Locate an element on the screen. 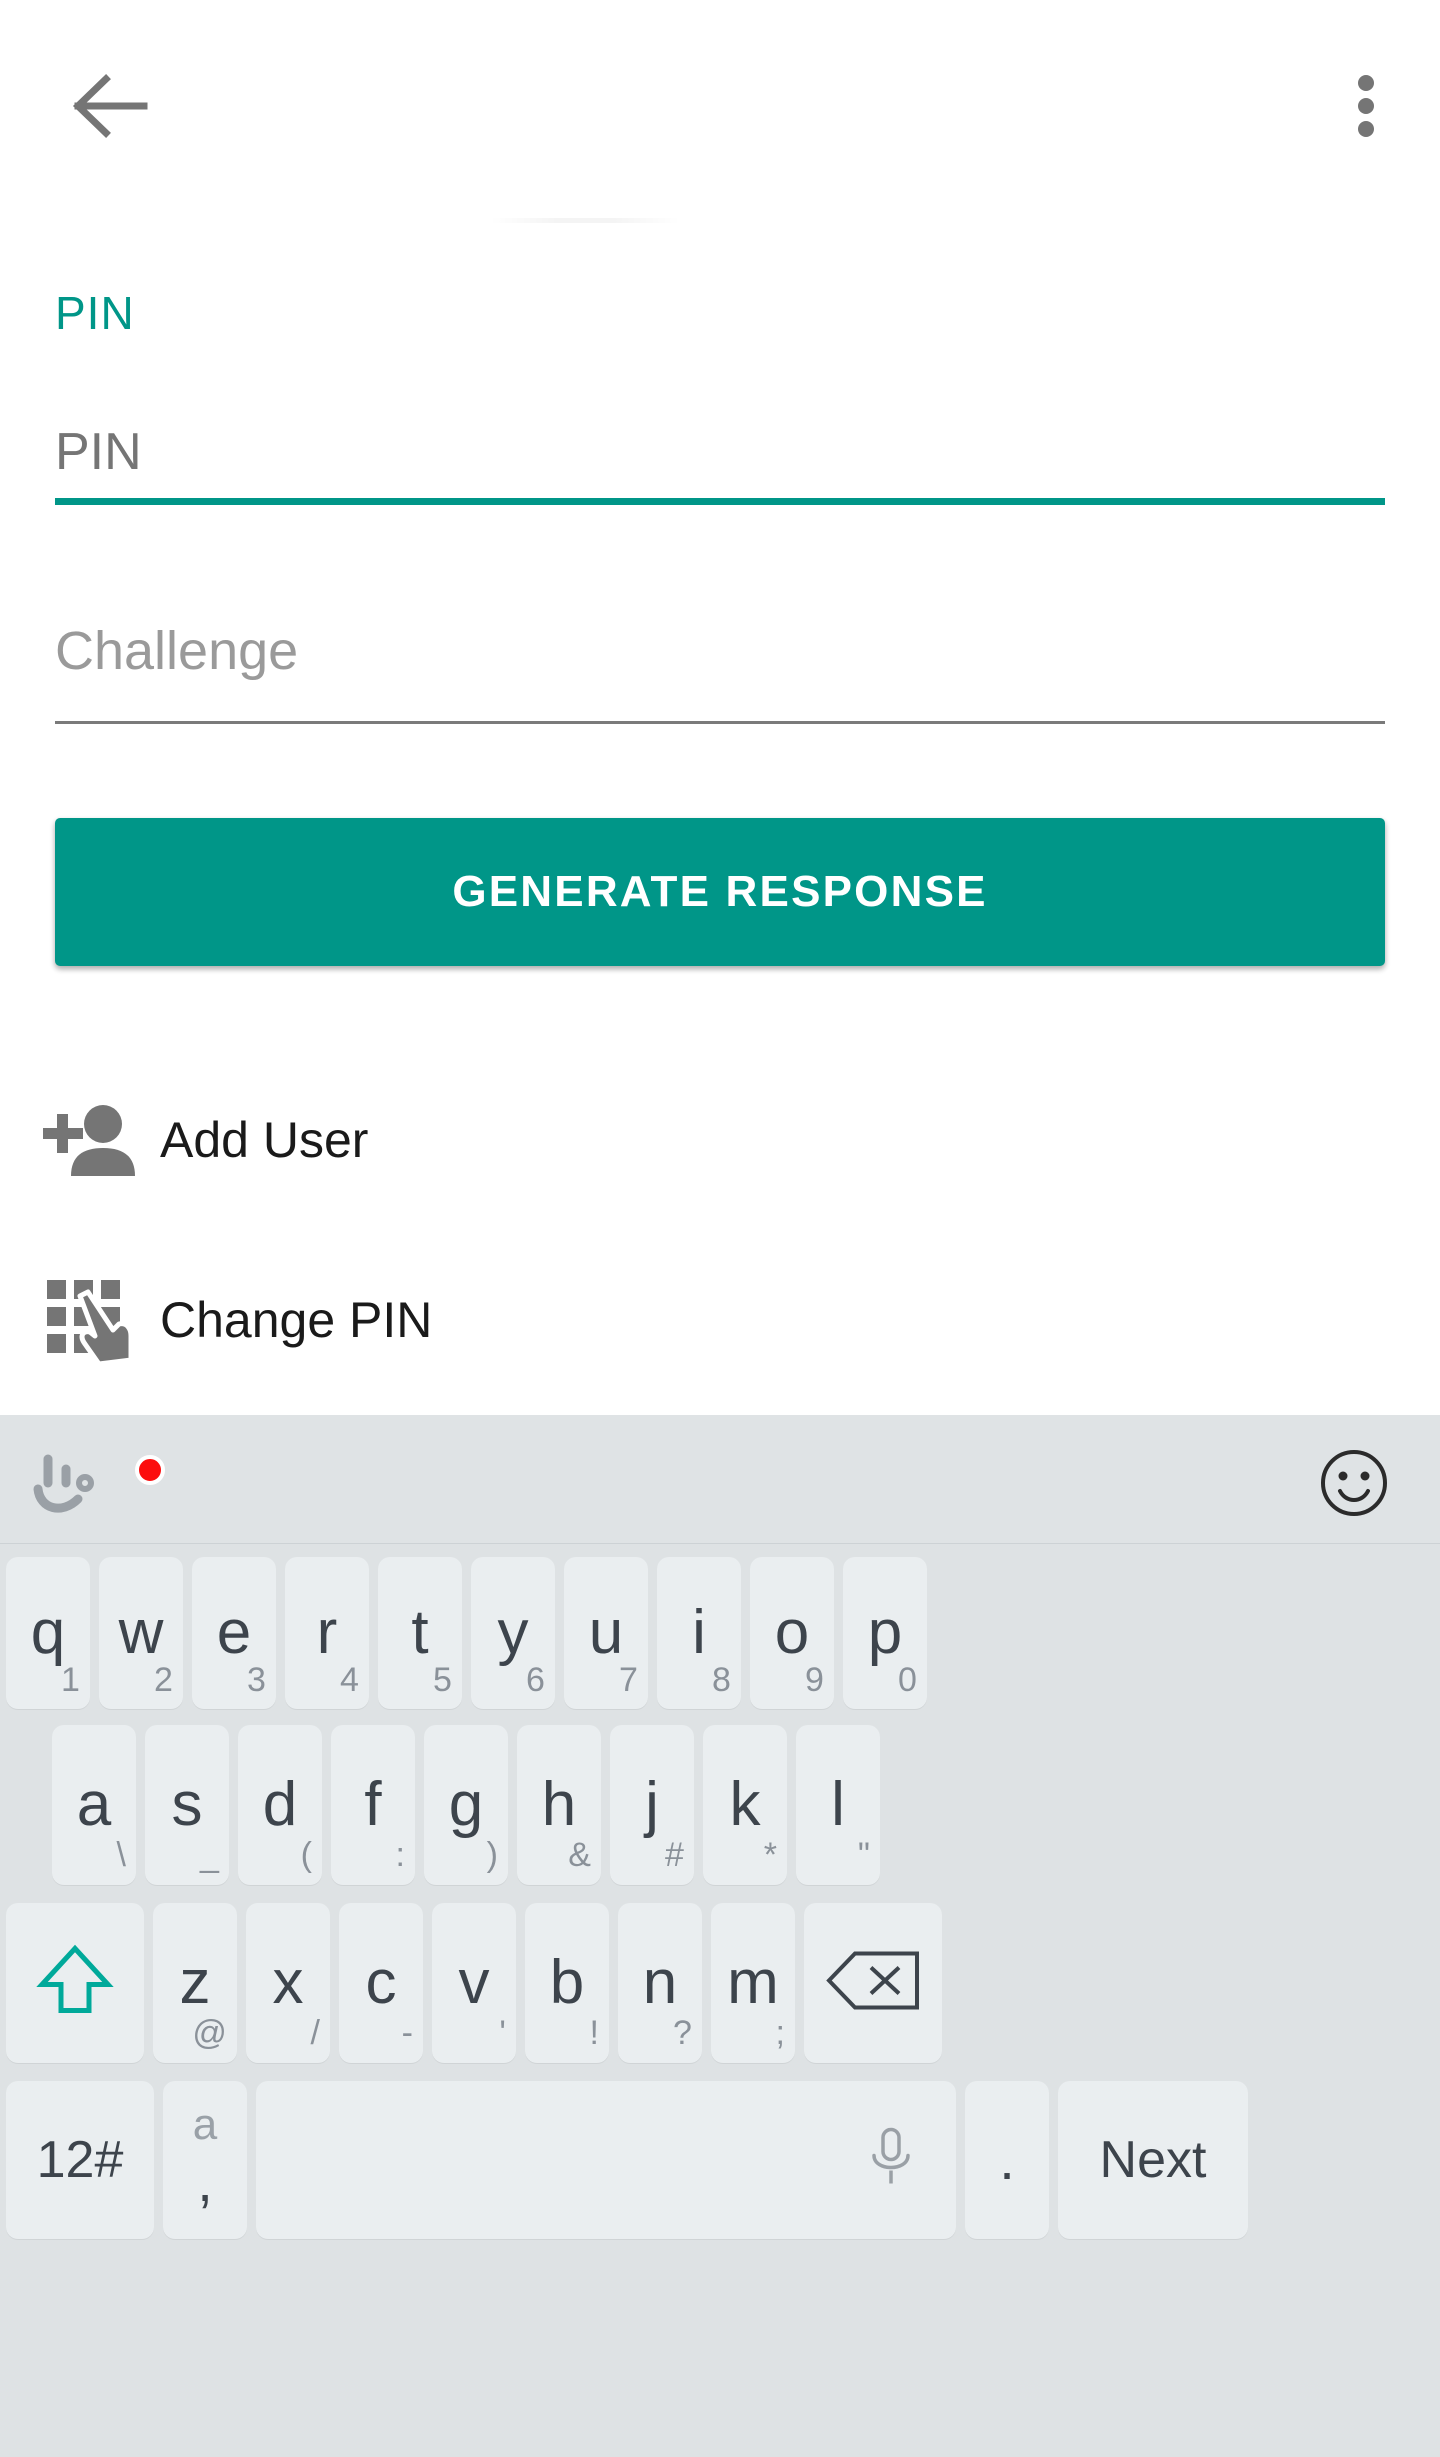 The height and width of the screenshot is (2457, 1440). key-label: i is located at coordinates (699, 1632).